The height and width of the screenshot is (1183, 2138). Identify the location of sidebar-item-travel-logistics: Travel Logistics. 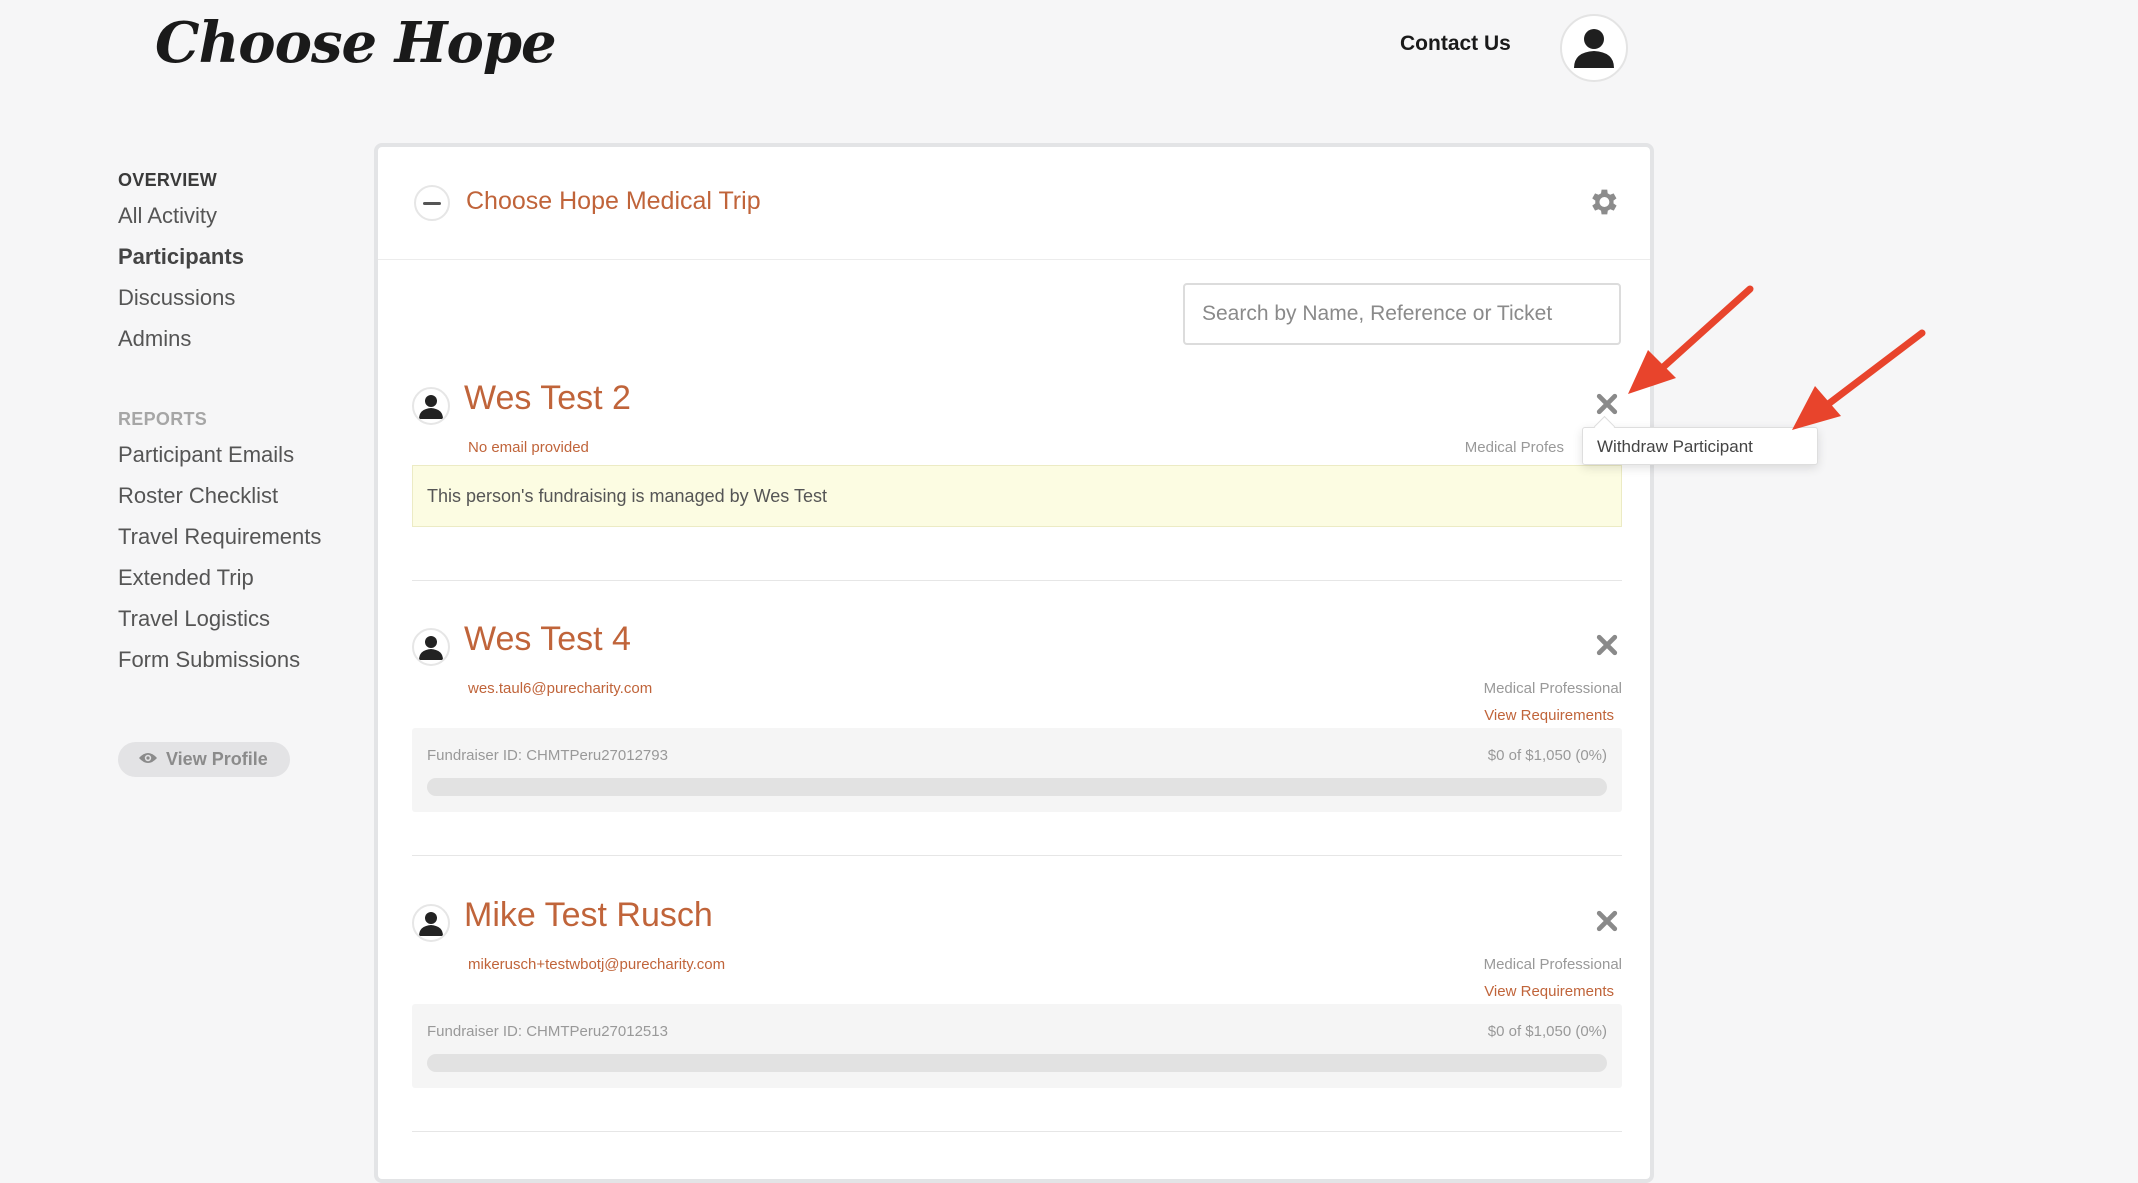
(238, 619).